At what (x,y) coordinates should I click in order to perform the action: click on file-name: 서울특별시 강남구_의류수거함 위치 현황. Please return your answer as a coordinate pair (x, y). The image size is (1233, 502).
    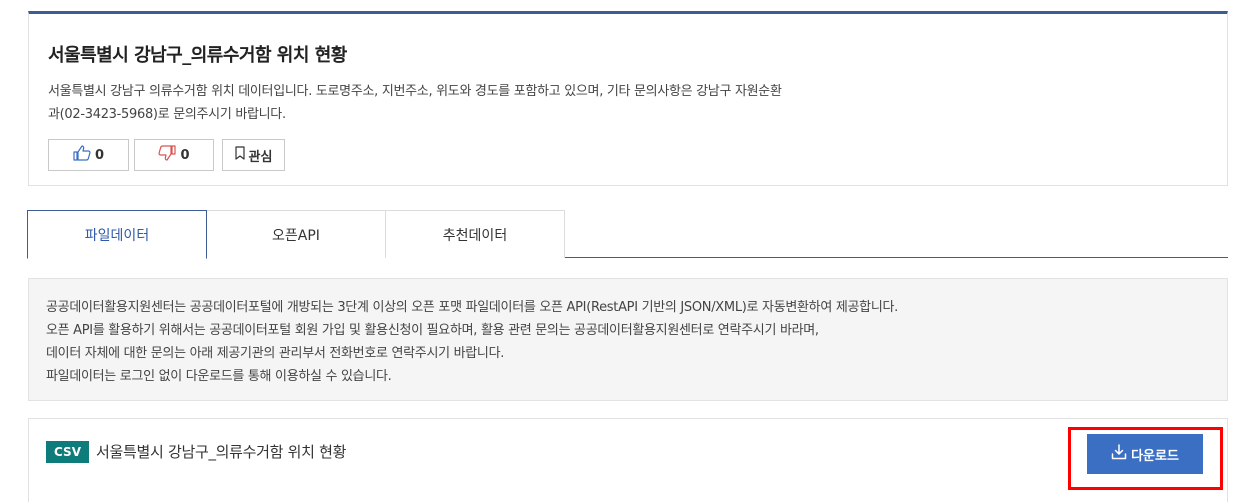
    Looking at the image, I should click on (221, 452).